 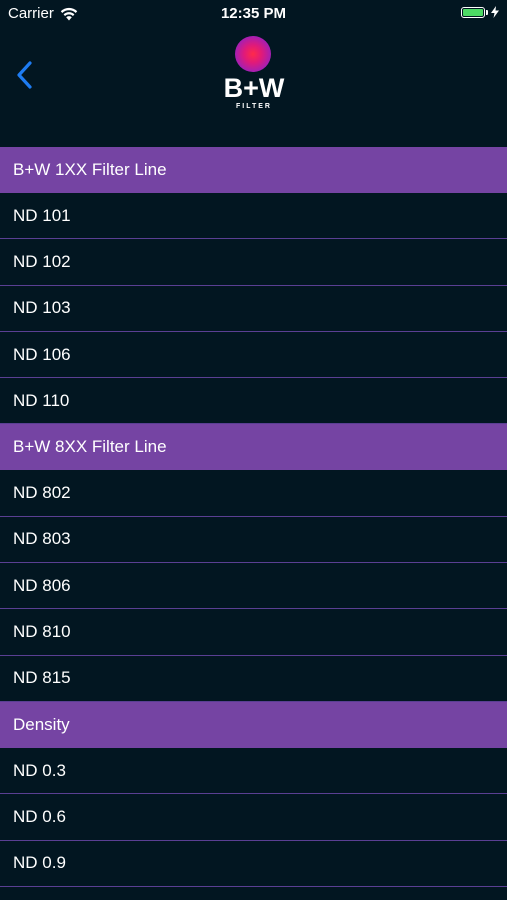 I want to click on status-time: 12:35 PM, so click(x=253, y=13).